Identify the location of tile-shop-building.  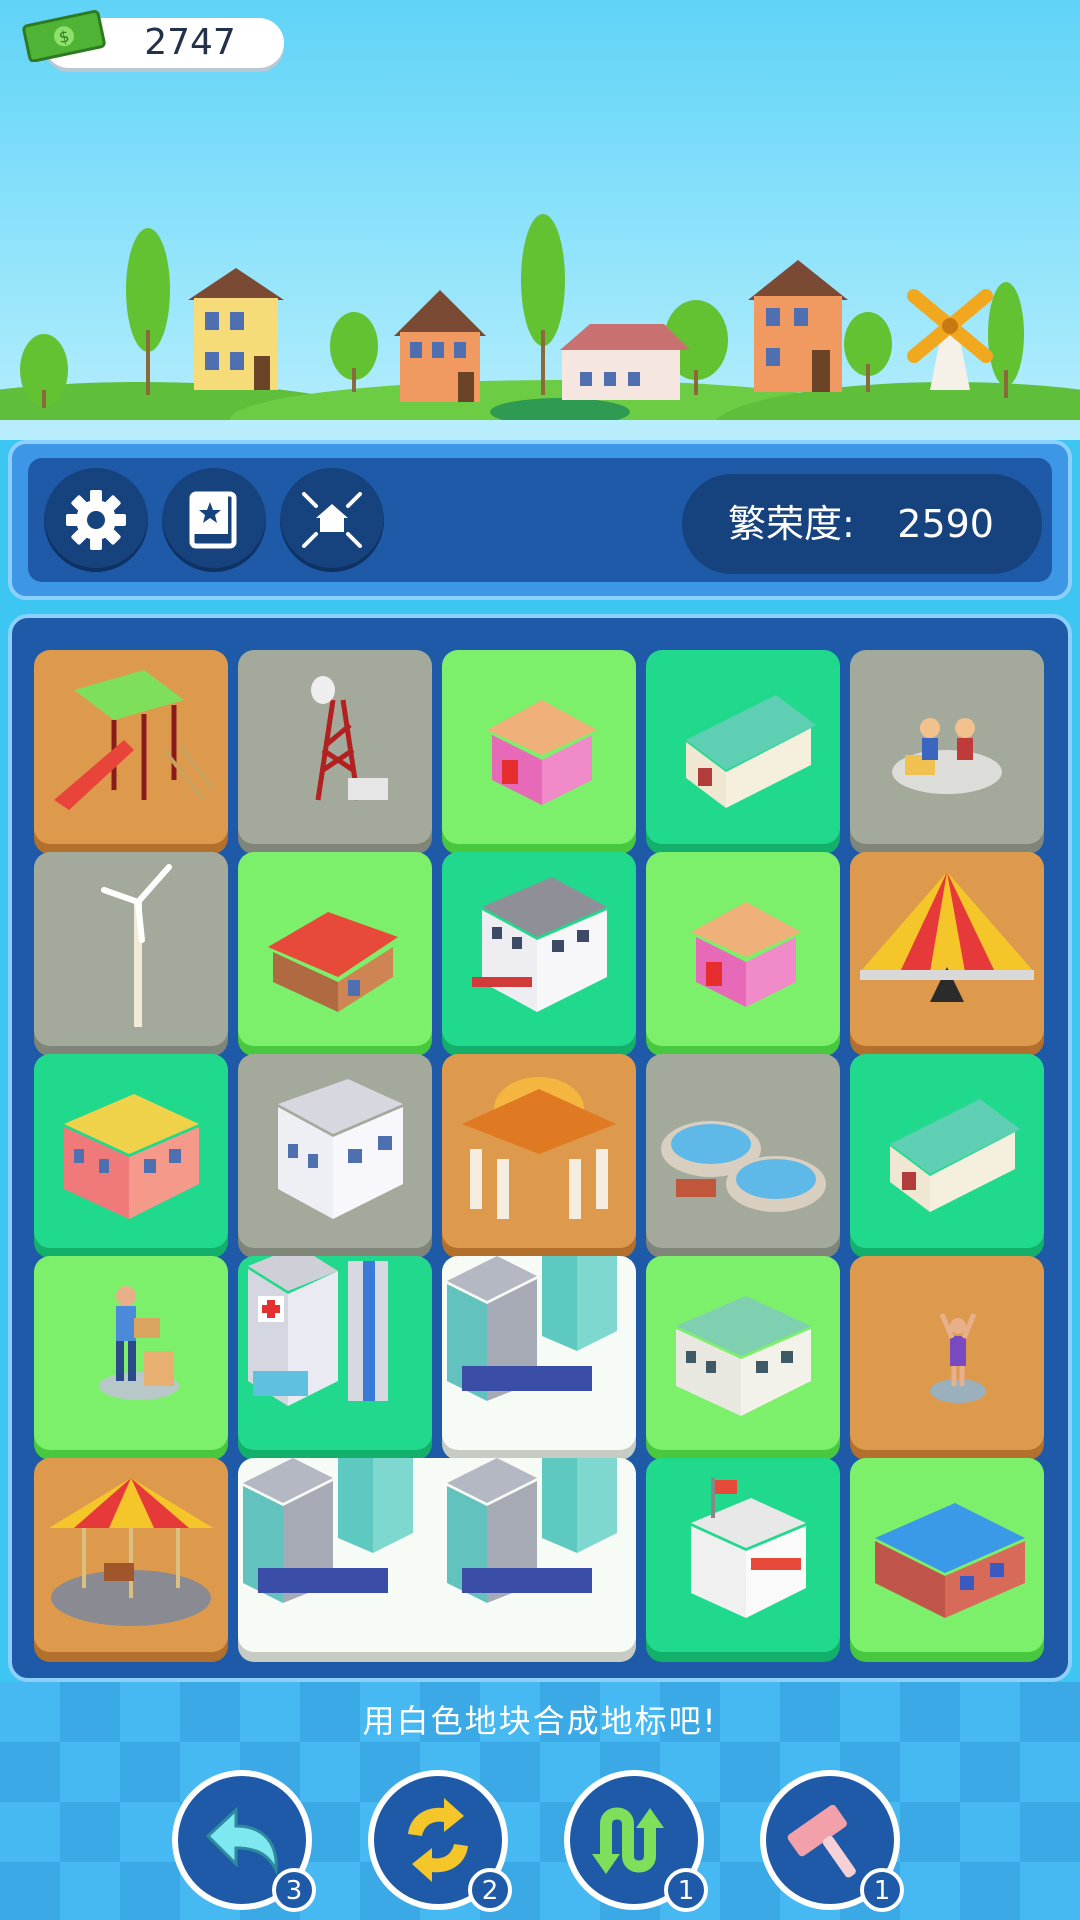
(131, 1151).